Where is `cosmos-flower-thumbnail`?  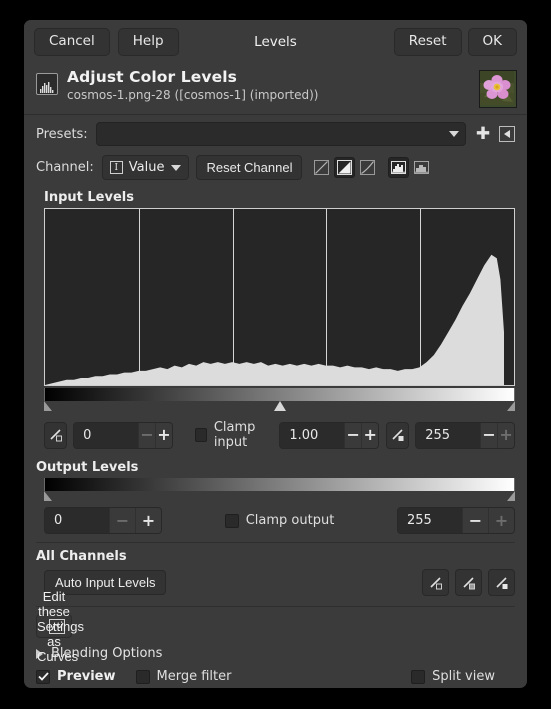
cosmos-flower-thumbnail is located at coordinates (498, 89).